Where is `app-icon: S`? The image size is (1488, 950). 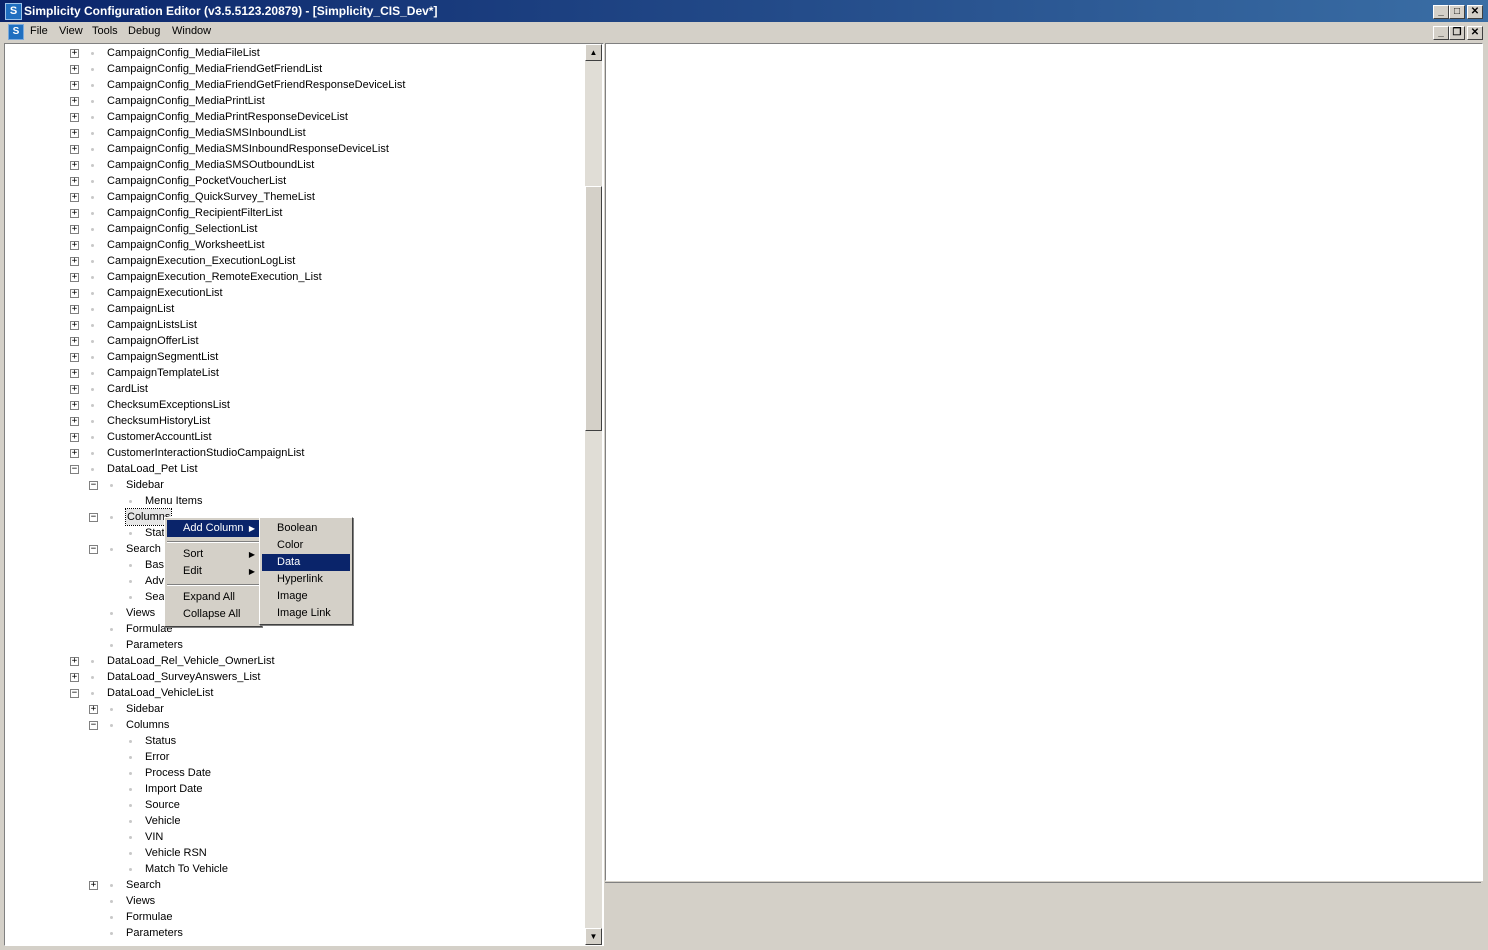 app-icon: S is located at coordinates (13, 11).